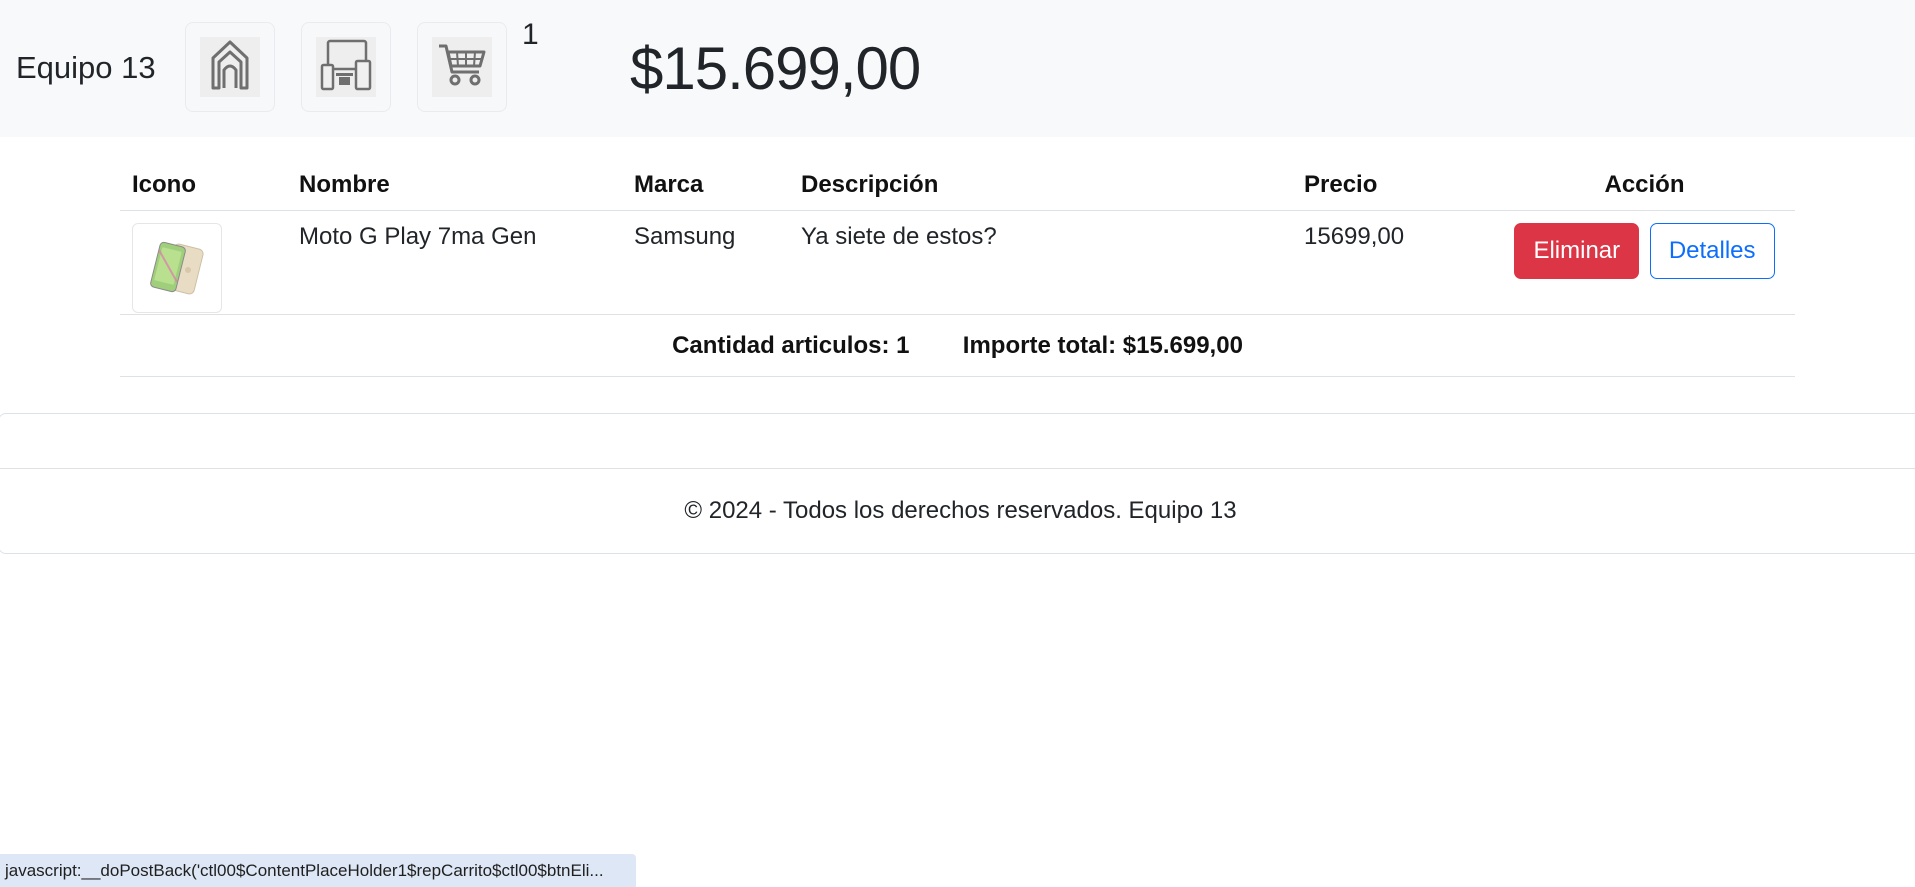  Describe the element at coordinates (1712, 251) in the screenshot. I see `details-button: Detalles` at that location.